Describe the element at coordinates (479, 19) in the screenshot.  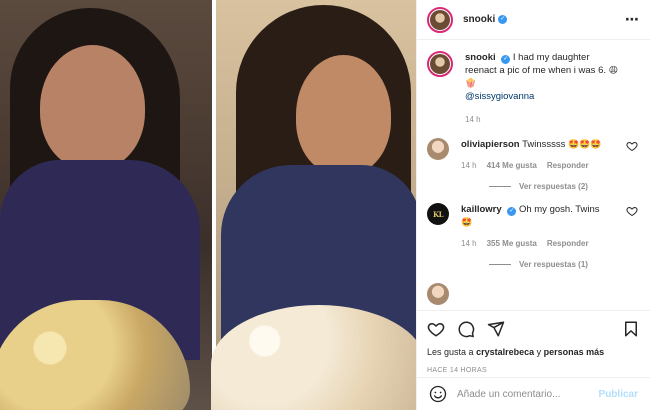
I see `author-username: snooki` at that location.